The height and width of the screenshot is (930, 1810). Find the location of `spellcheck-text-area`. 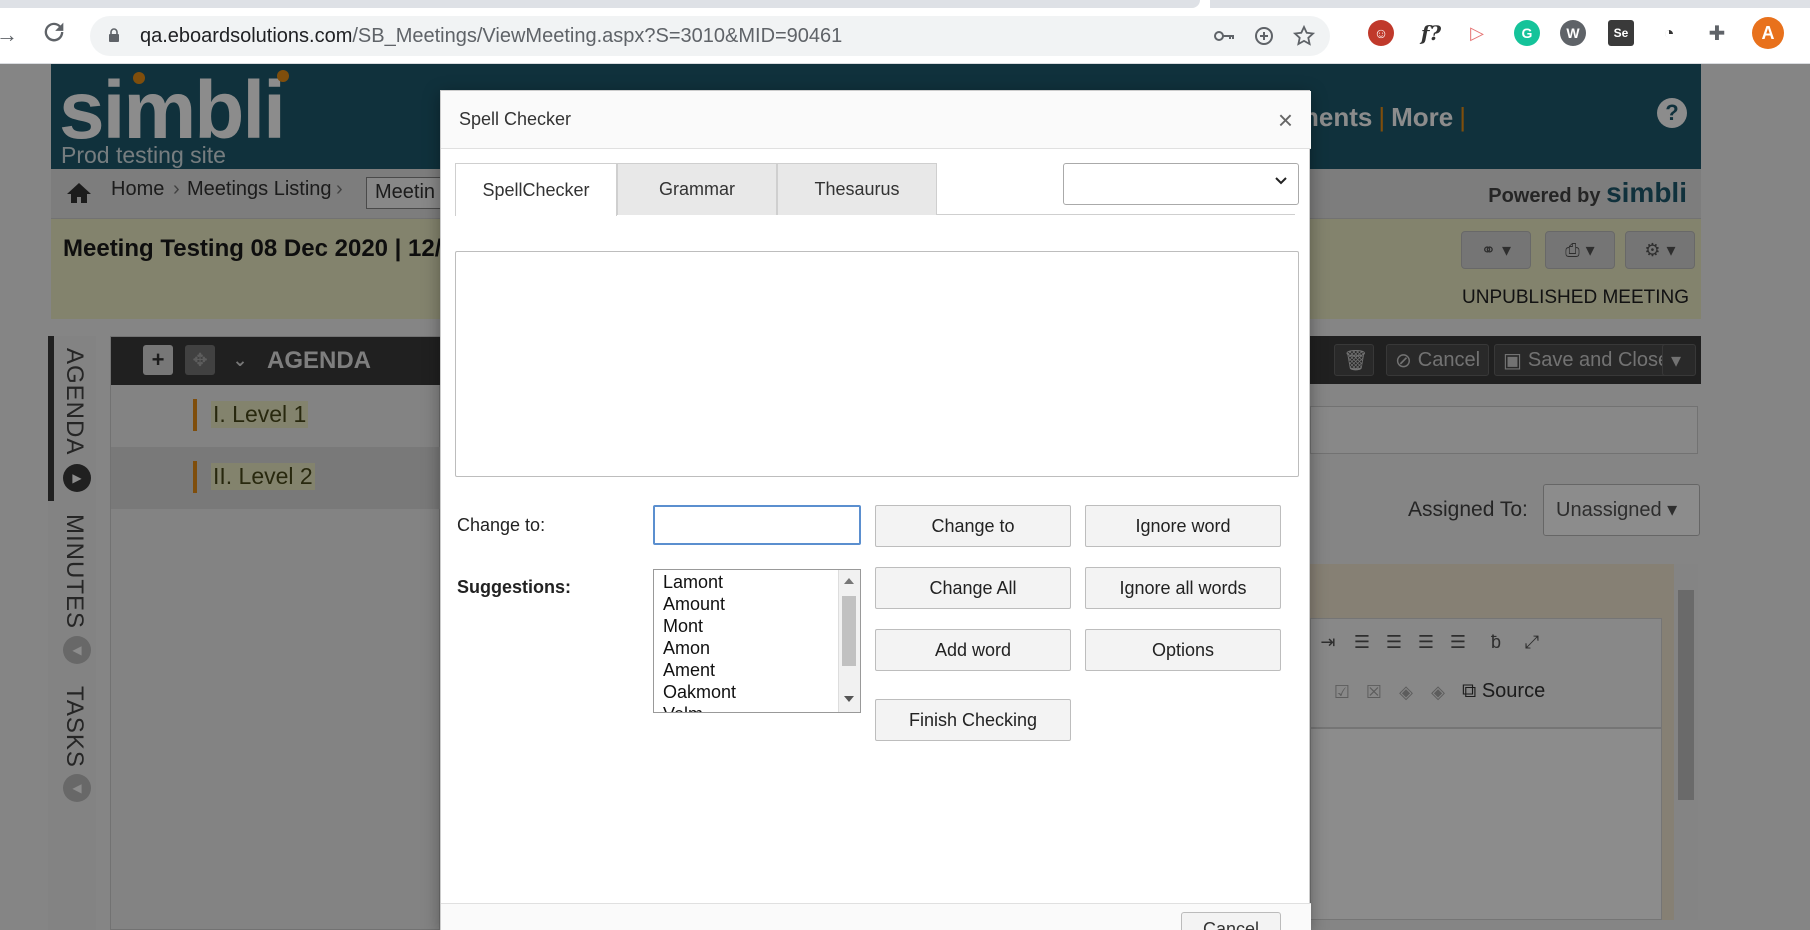

spellcheck-text-area is located at coordinates (877, 364).